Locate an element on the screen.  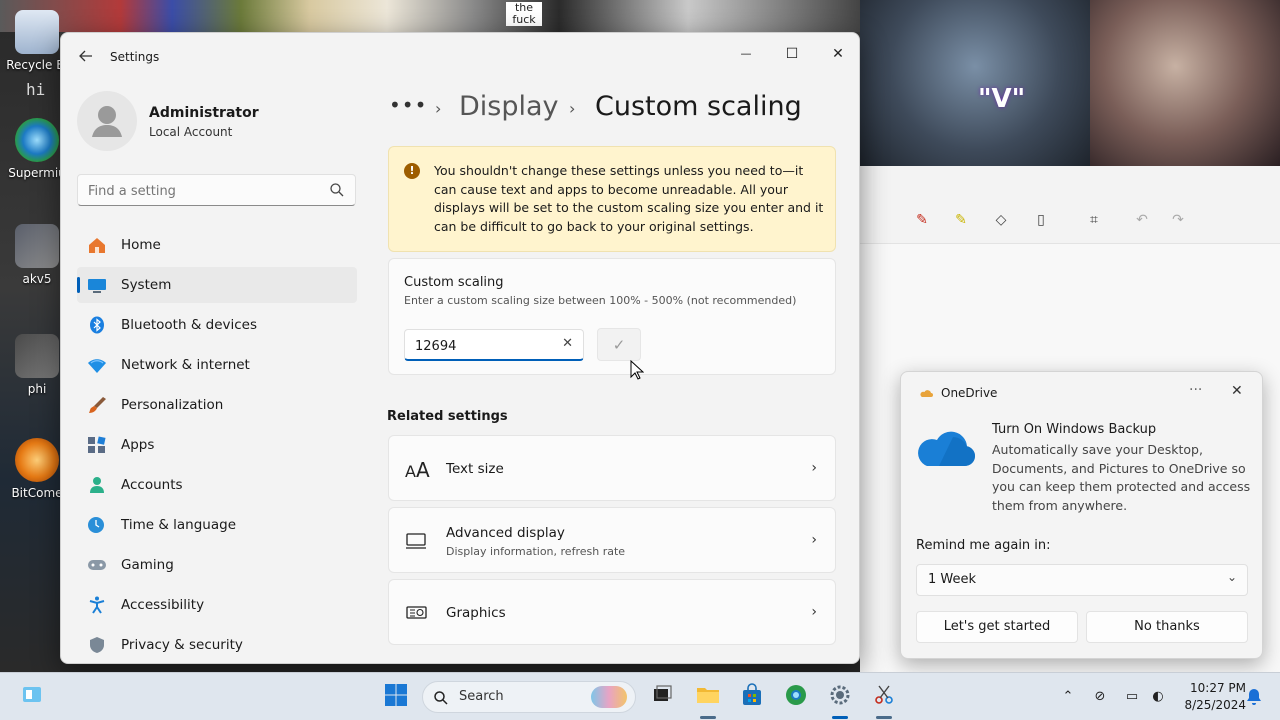
no-thanks-button: No thanks is located at coordinates (1167, 627).